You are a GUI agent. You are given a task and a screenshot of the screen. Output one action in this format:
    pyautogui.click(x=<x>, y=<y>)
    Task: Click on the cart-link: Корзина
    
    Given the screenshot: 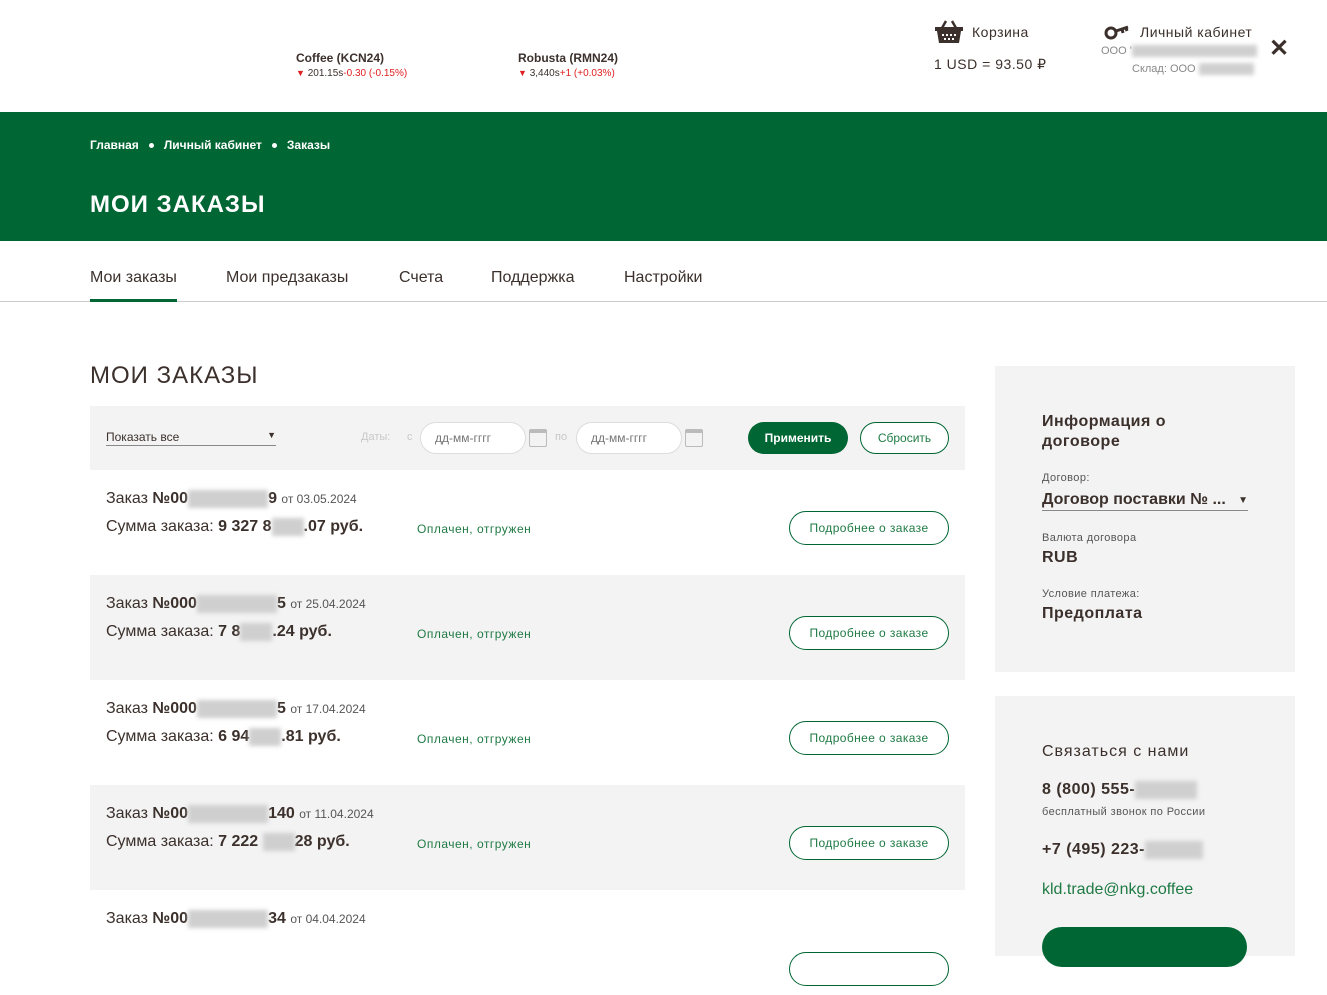 What is the action you would take?
    pyautogui.click(x=981, y=32)
    